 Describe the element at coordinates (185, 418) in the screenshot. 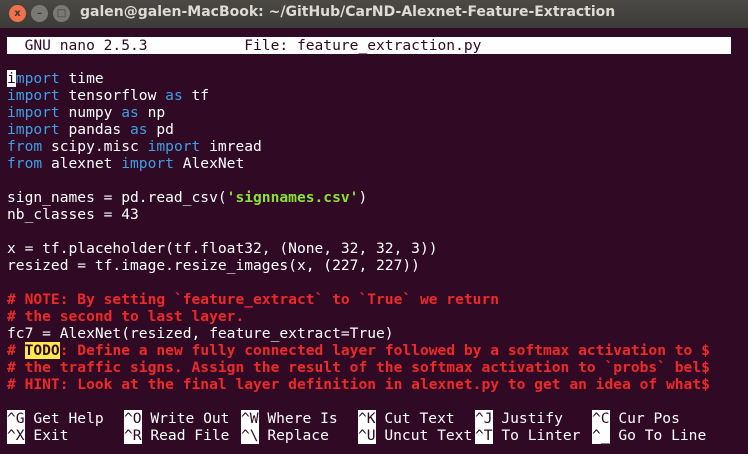

I see `shortcut-label: Write Out` at that location.